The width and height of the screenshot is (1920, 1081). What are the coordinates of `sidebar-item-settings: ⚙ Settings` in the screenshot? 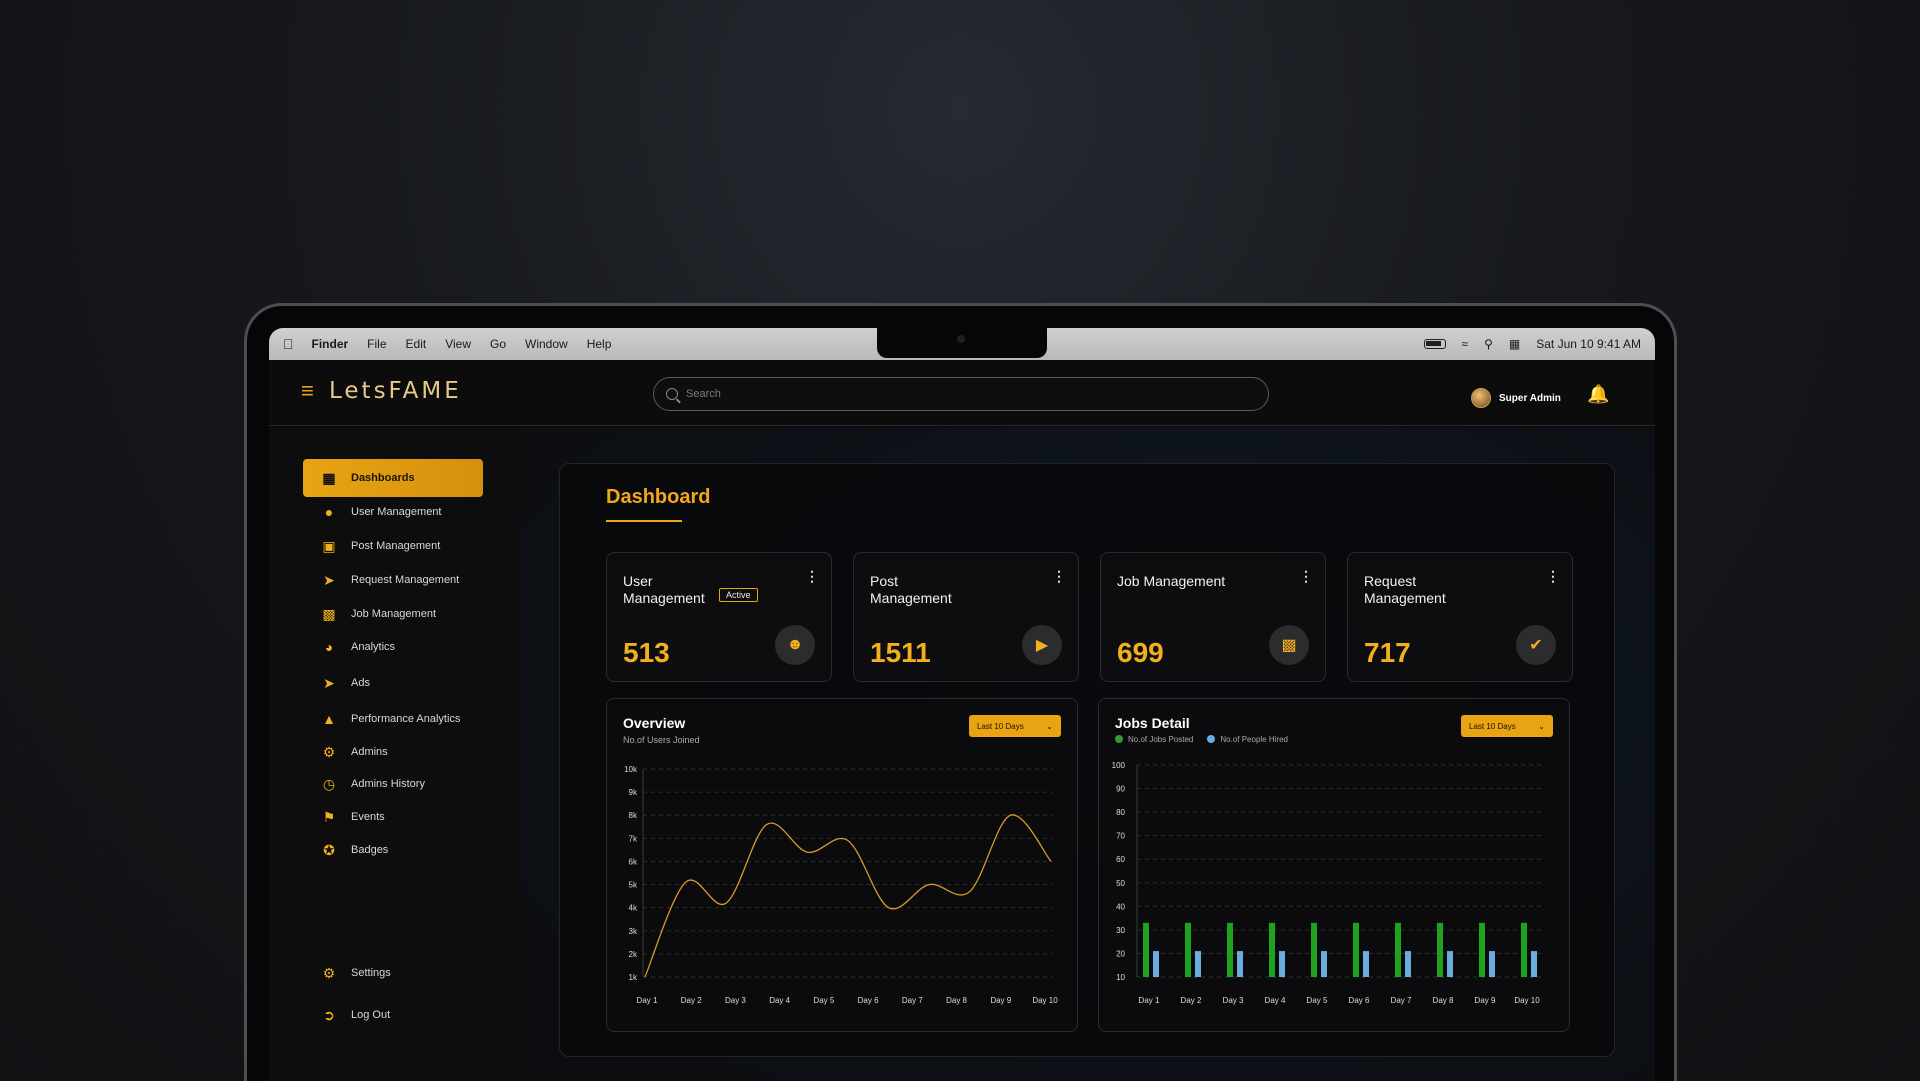 It's located at (393, 973).